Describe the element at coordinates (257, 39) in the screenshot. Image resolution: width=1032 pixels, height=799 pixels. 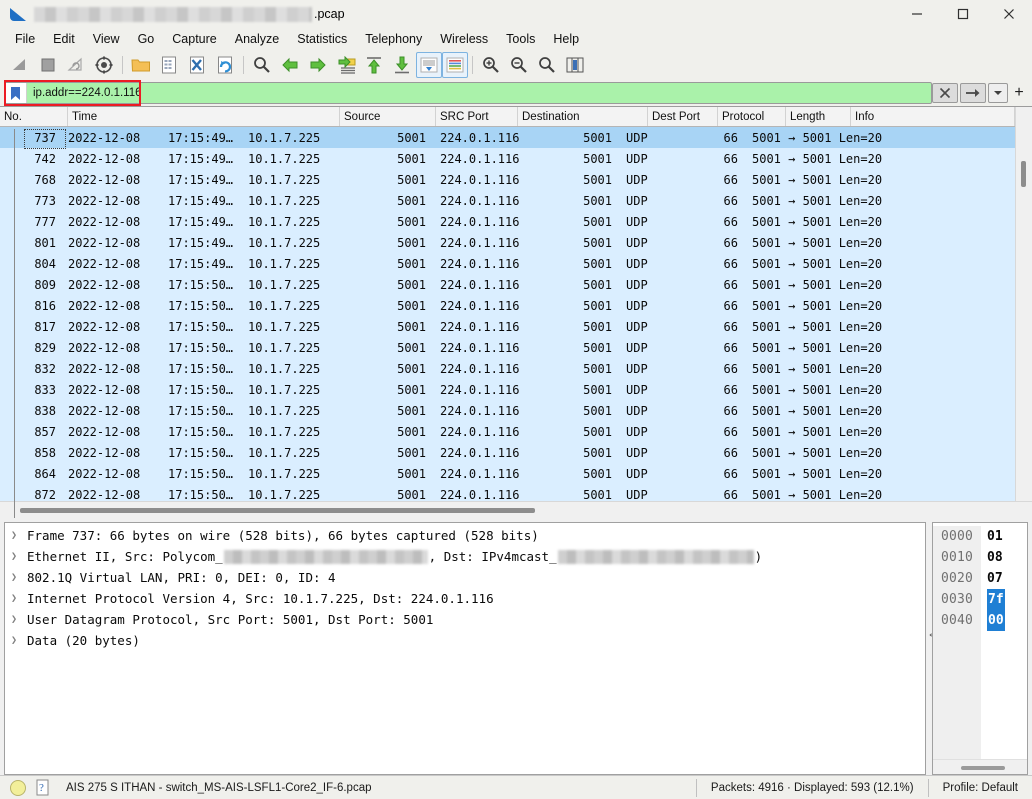
I see `menu-analyze: Analyze` at that location.